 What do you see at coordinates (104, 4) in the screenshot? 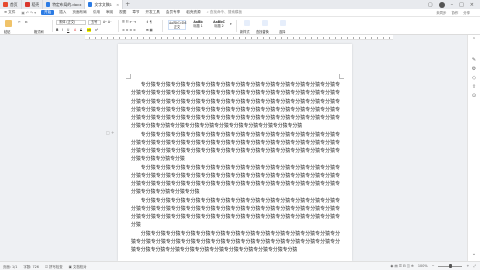
I see `tab-document-2: 文字文稿1 ×` at bounding box center [104, 4].